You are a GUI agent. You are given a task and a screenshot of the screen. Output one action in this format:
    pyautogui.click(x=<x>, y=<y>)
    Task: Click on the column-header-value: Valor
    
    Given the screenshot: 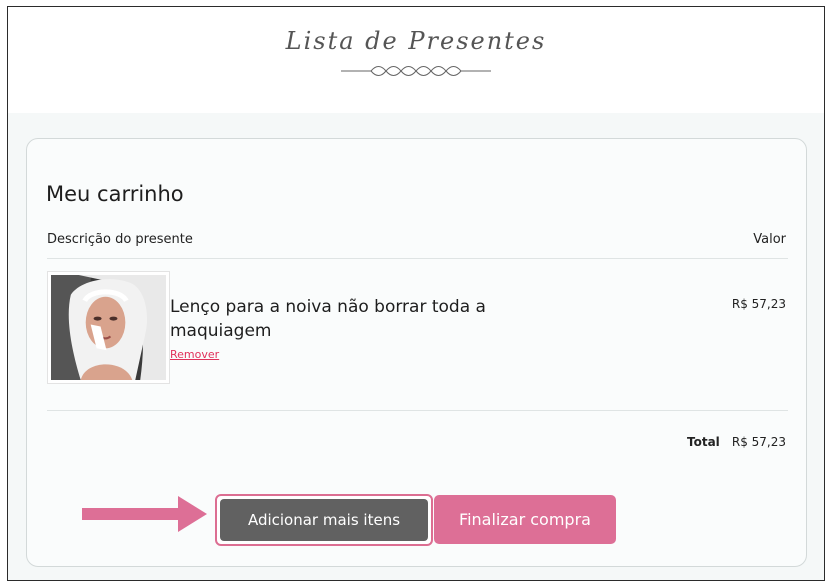 What is the action you would take?
    pyautogui.click(x=769, y=239)
    